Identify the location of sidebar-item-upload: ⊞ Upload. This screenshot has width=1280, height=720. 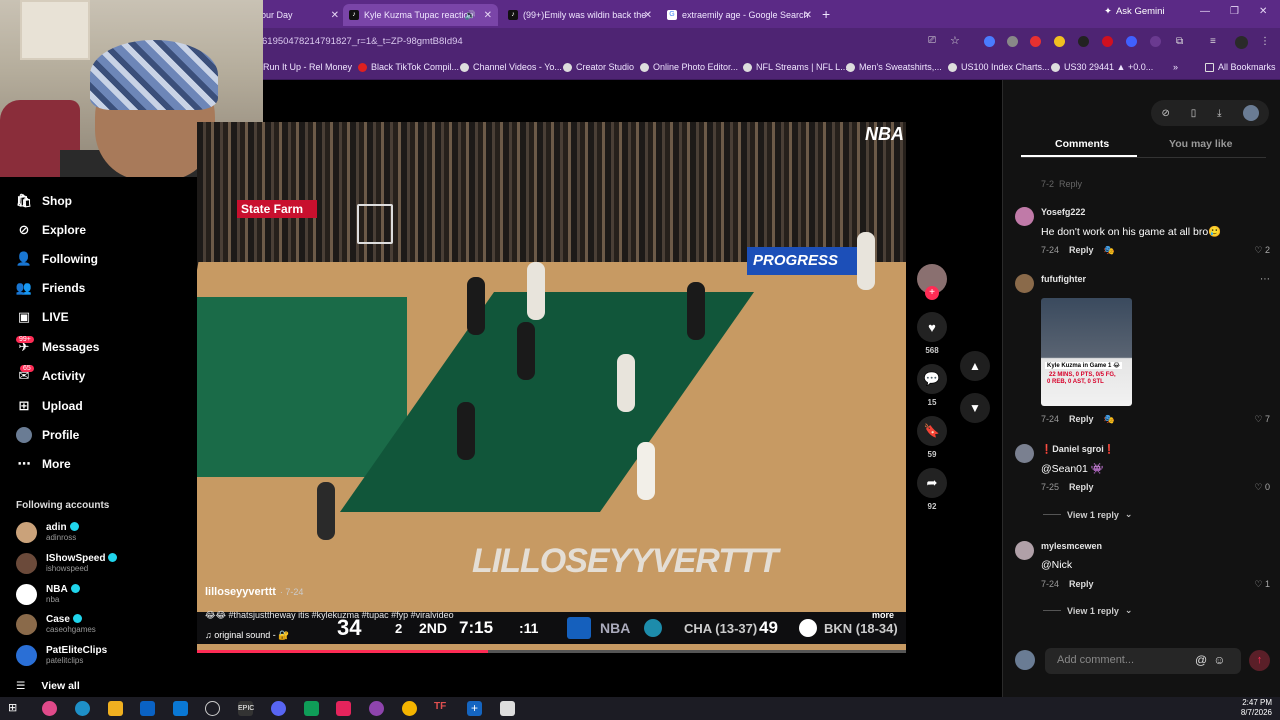
(49, 406).